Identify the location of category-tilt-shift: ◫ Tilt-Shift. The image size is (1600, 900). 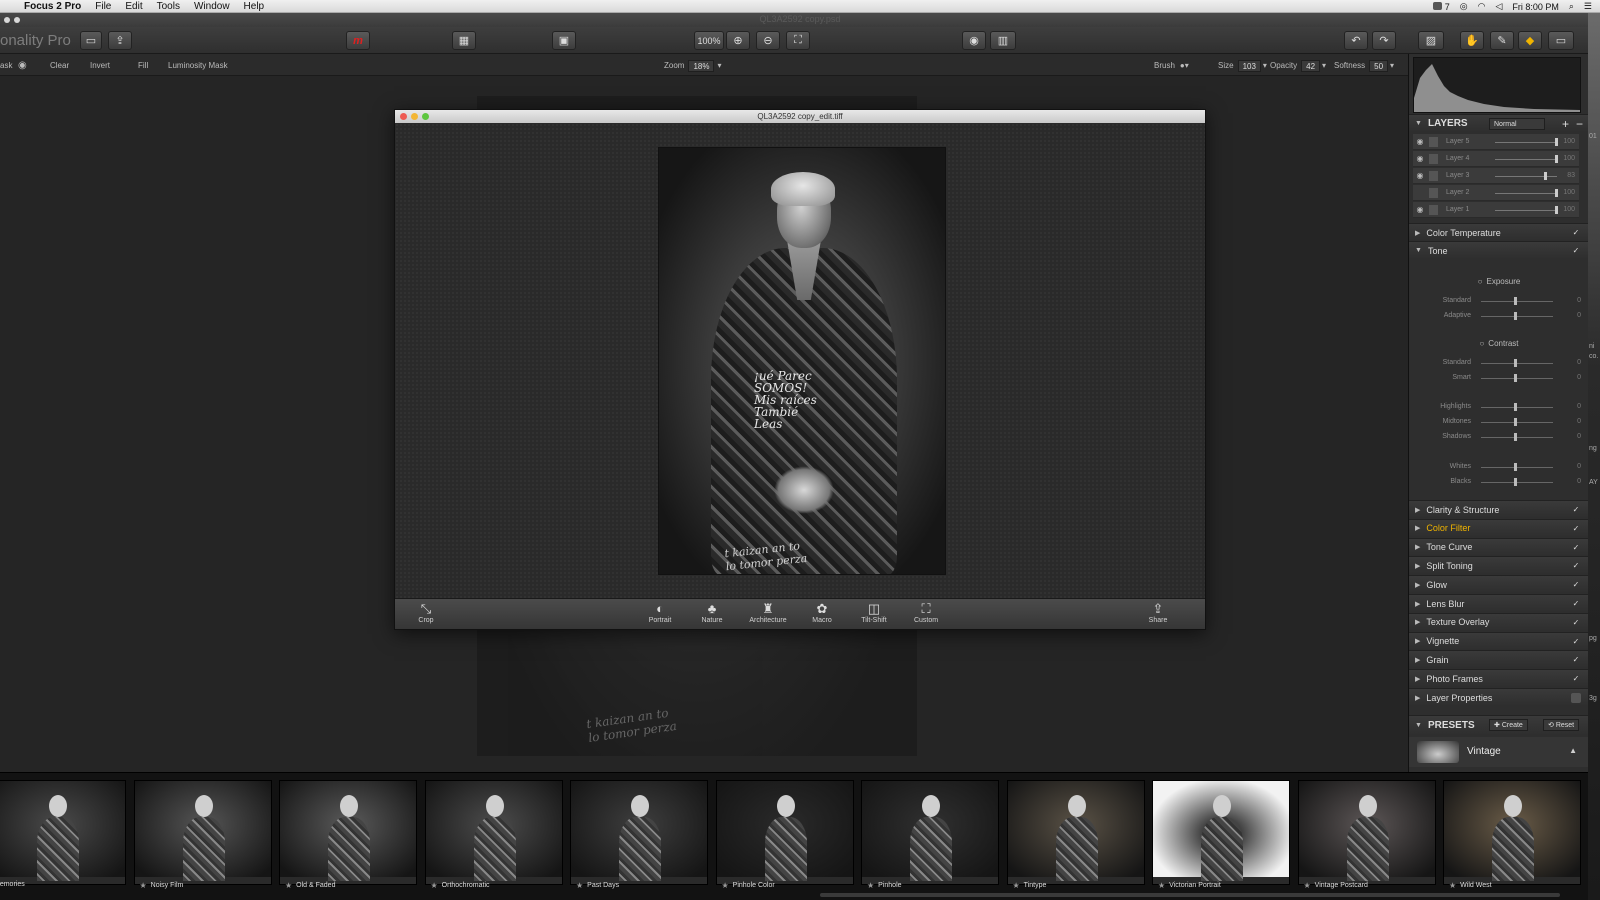
(874, 612).